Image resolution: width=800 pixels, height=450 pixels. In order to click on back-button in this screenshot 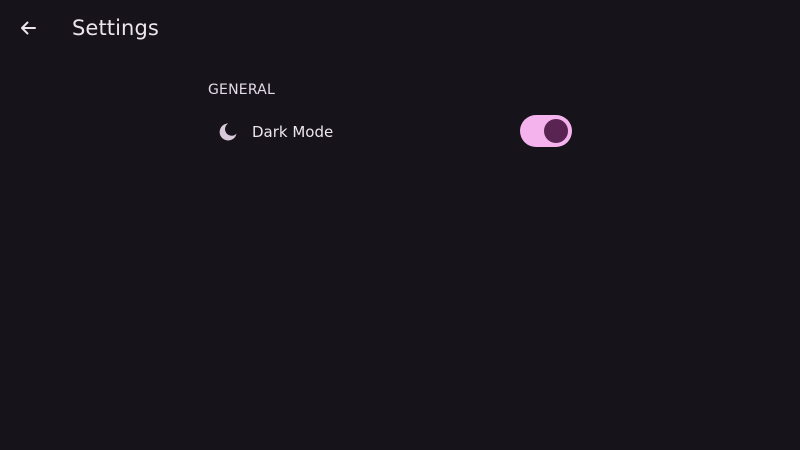, I will do `click(28, 28)`.